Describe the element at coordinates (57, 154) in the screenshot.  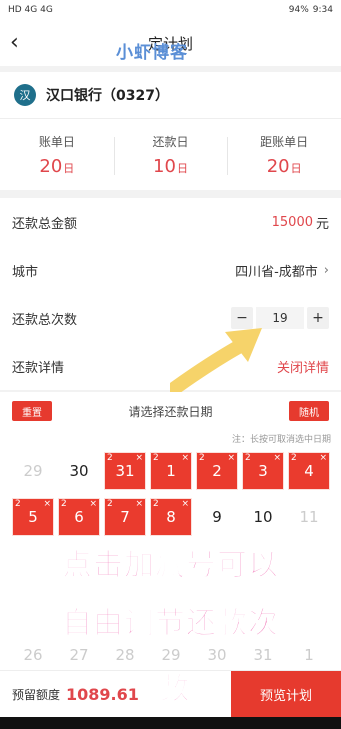
I see `bill-day: 账单日 20日` at that location.